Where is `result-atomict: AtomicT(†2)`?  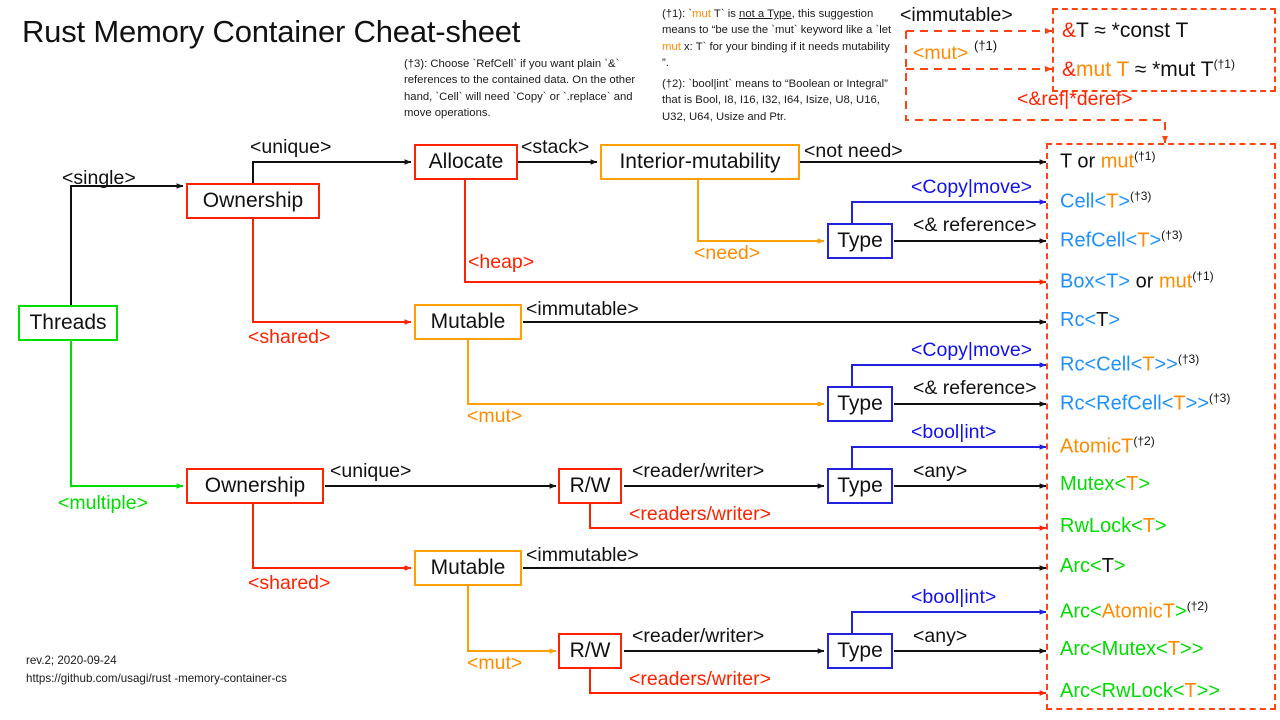 result-atomict: AtomicT(†2) is located at coordinates (1107, 446).